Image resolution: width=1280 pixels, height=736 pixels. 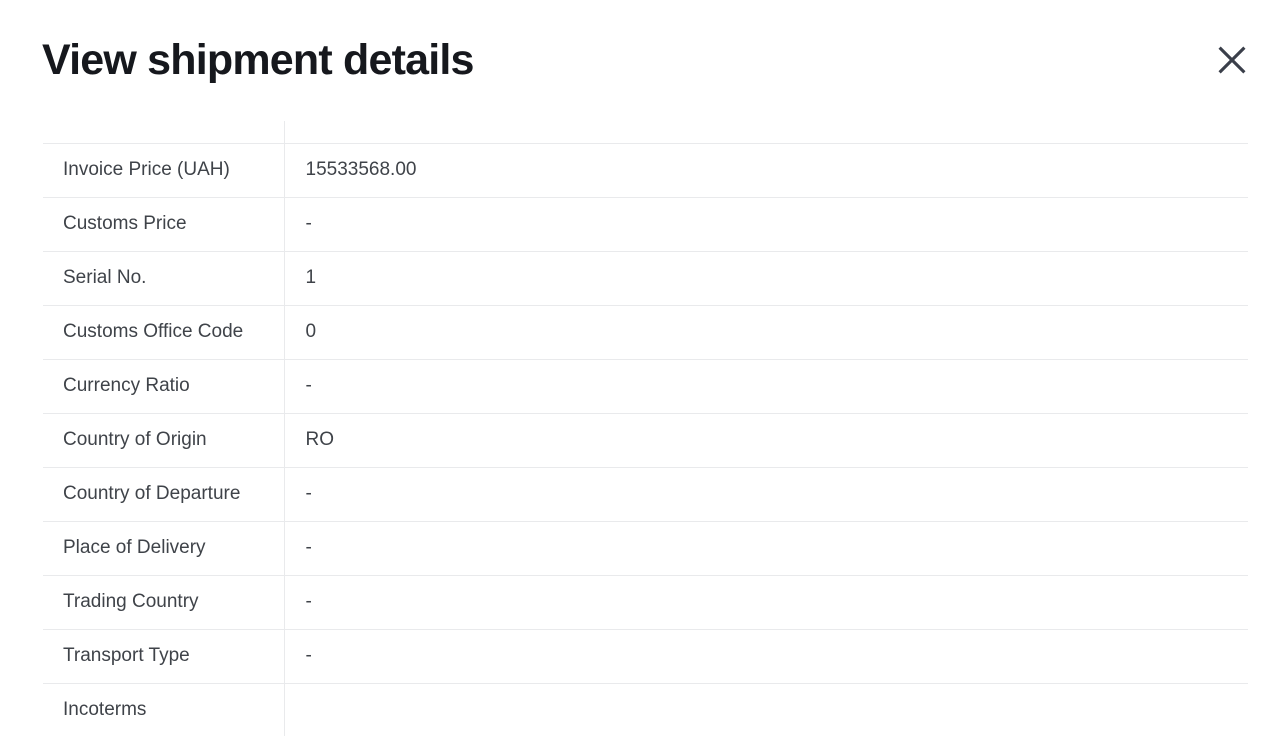 What do you see at coordinates (766, 332) in the screenshot?
I see `table-cell-value: 0` at bounding box center [766, 332].